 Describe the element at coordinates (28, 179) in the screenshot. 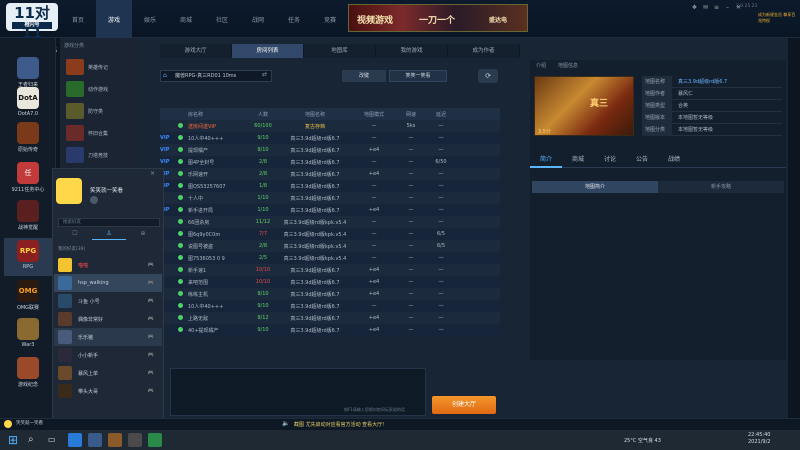

I see `sidebar-item-tasks: 任 9211任务中心` at that location.